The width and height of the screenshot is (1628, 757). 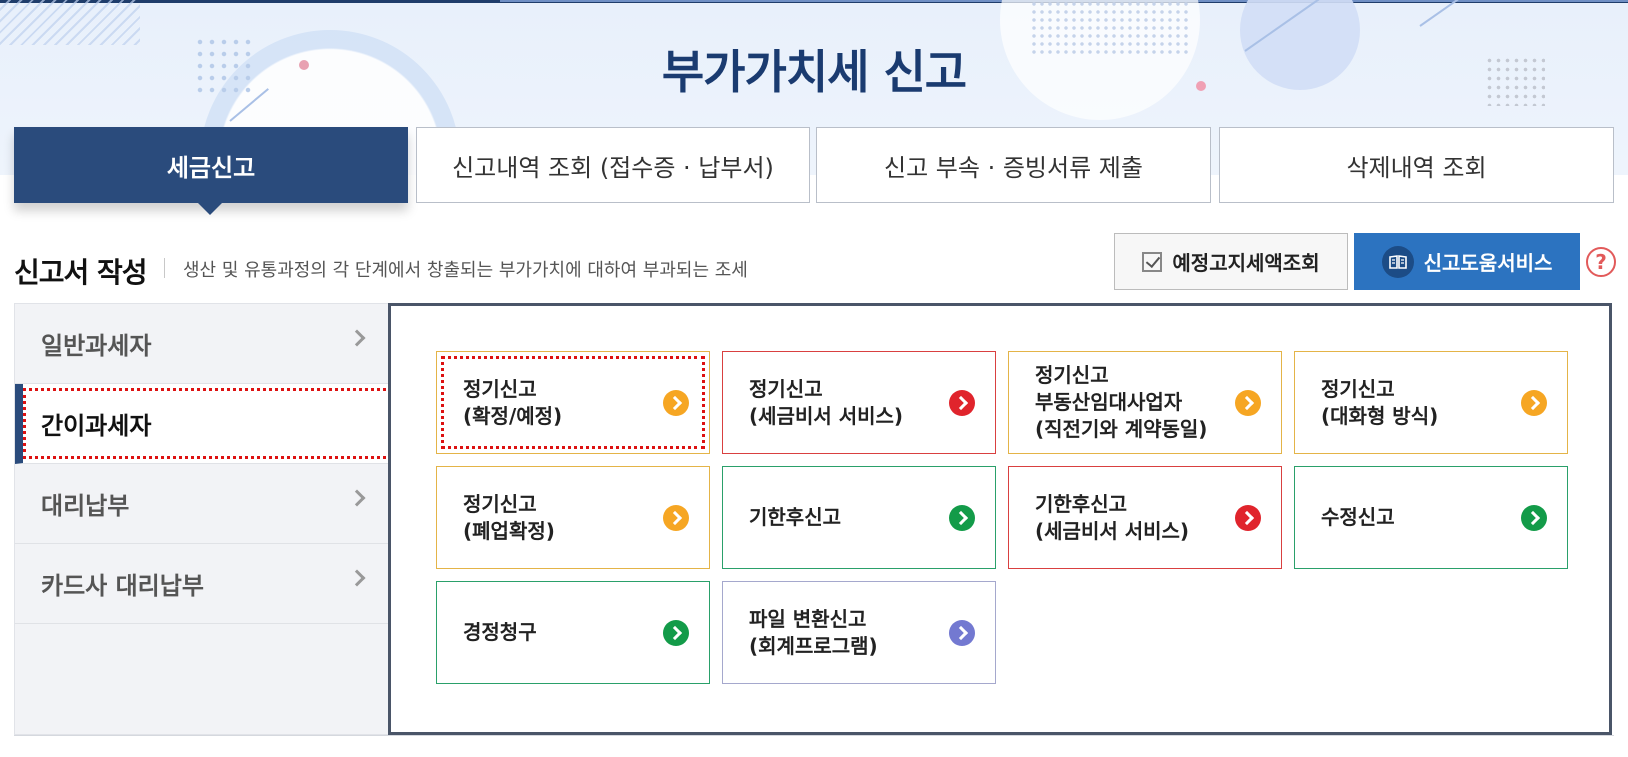 I want to click on filing-help-service-button: 신고도움서비스, so click(x=1467, y=261).